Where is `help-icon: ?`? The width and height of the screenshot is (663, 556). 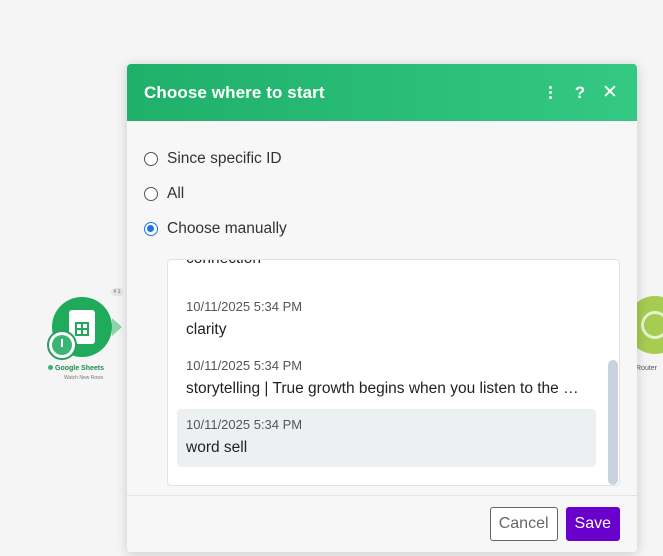 help-icon: ? is located at coordinates (580, 92).